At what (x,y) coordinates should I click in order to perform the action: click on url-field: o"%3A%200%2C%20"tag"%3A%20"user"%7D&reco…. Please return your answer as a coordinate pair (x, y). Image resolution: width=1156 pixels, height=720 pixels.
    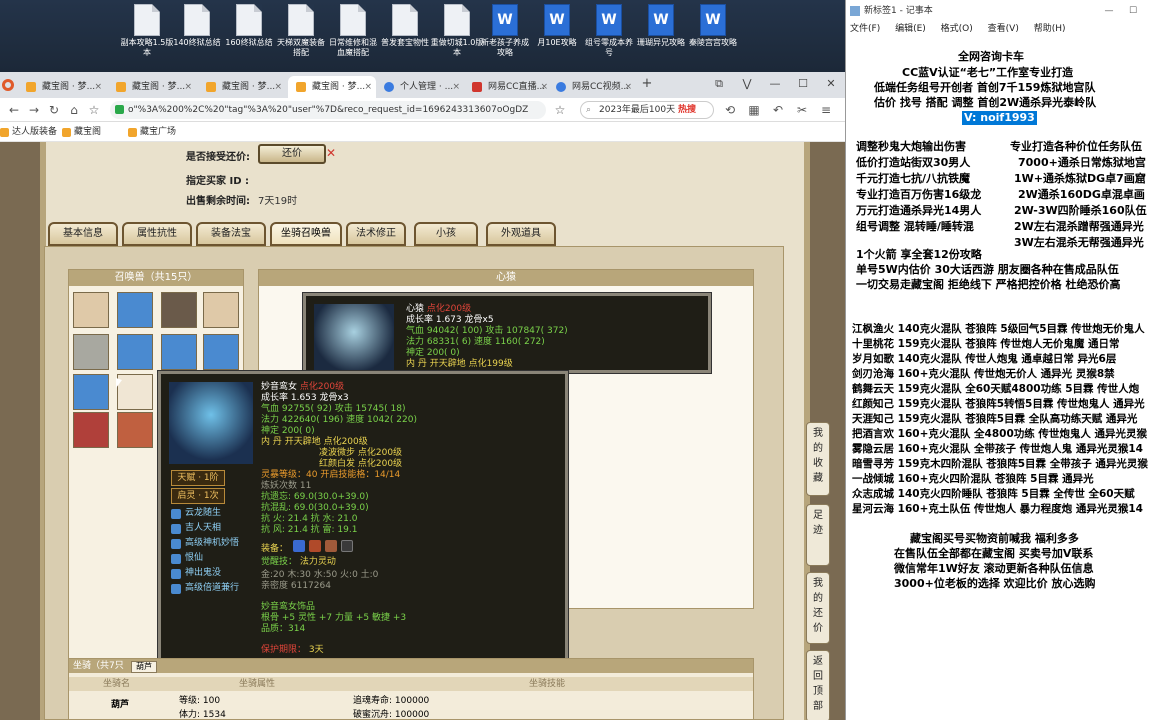
    Looking at the image, I should click on (328, 110).